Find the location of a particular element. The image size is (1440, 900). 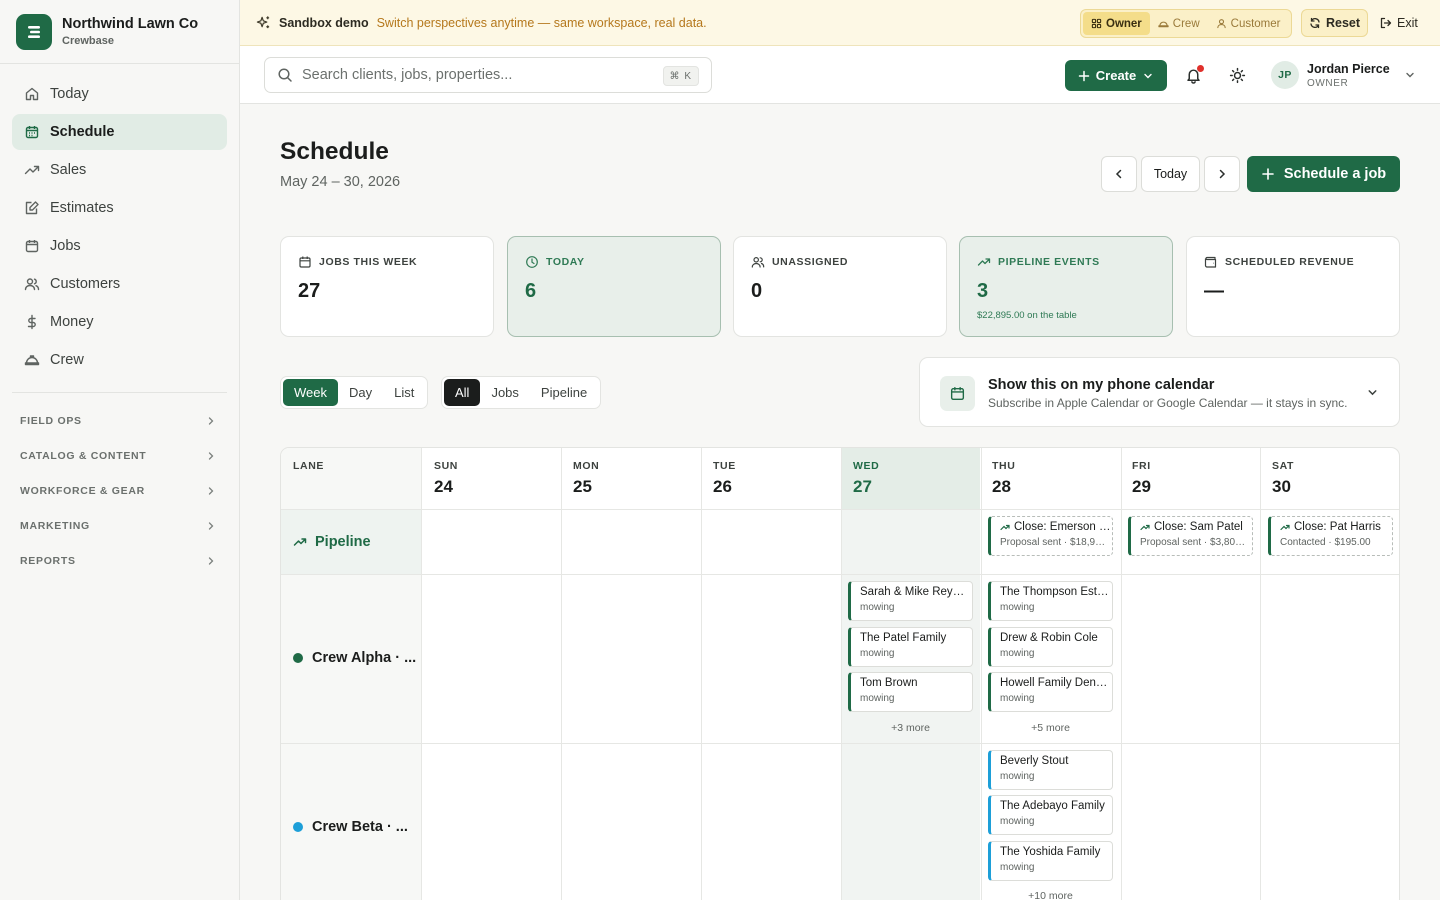

day-number: 28 is located at coordinates (1001, 486).